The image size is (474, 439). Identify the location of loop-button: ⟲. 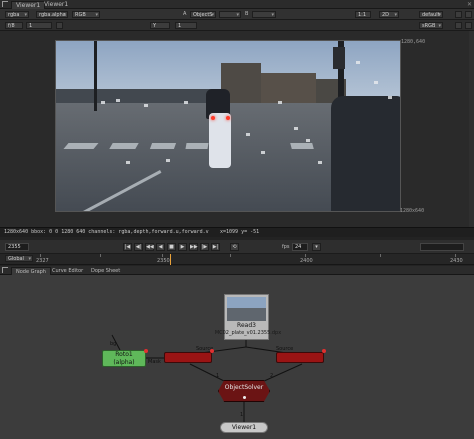
(234, 247).